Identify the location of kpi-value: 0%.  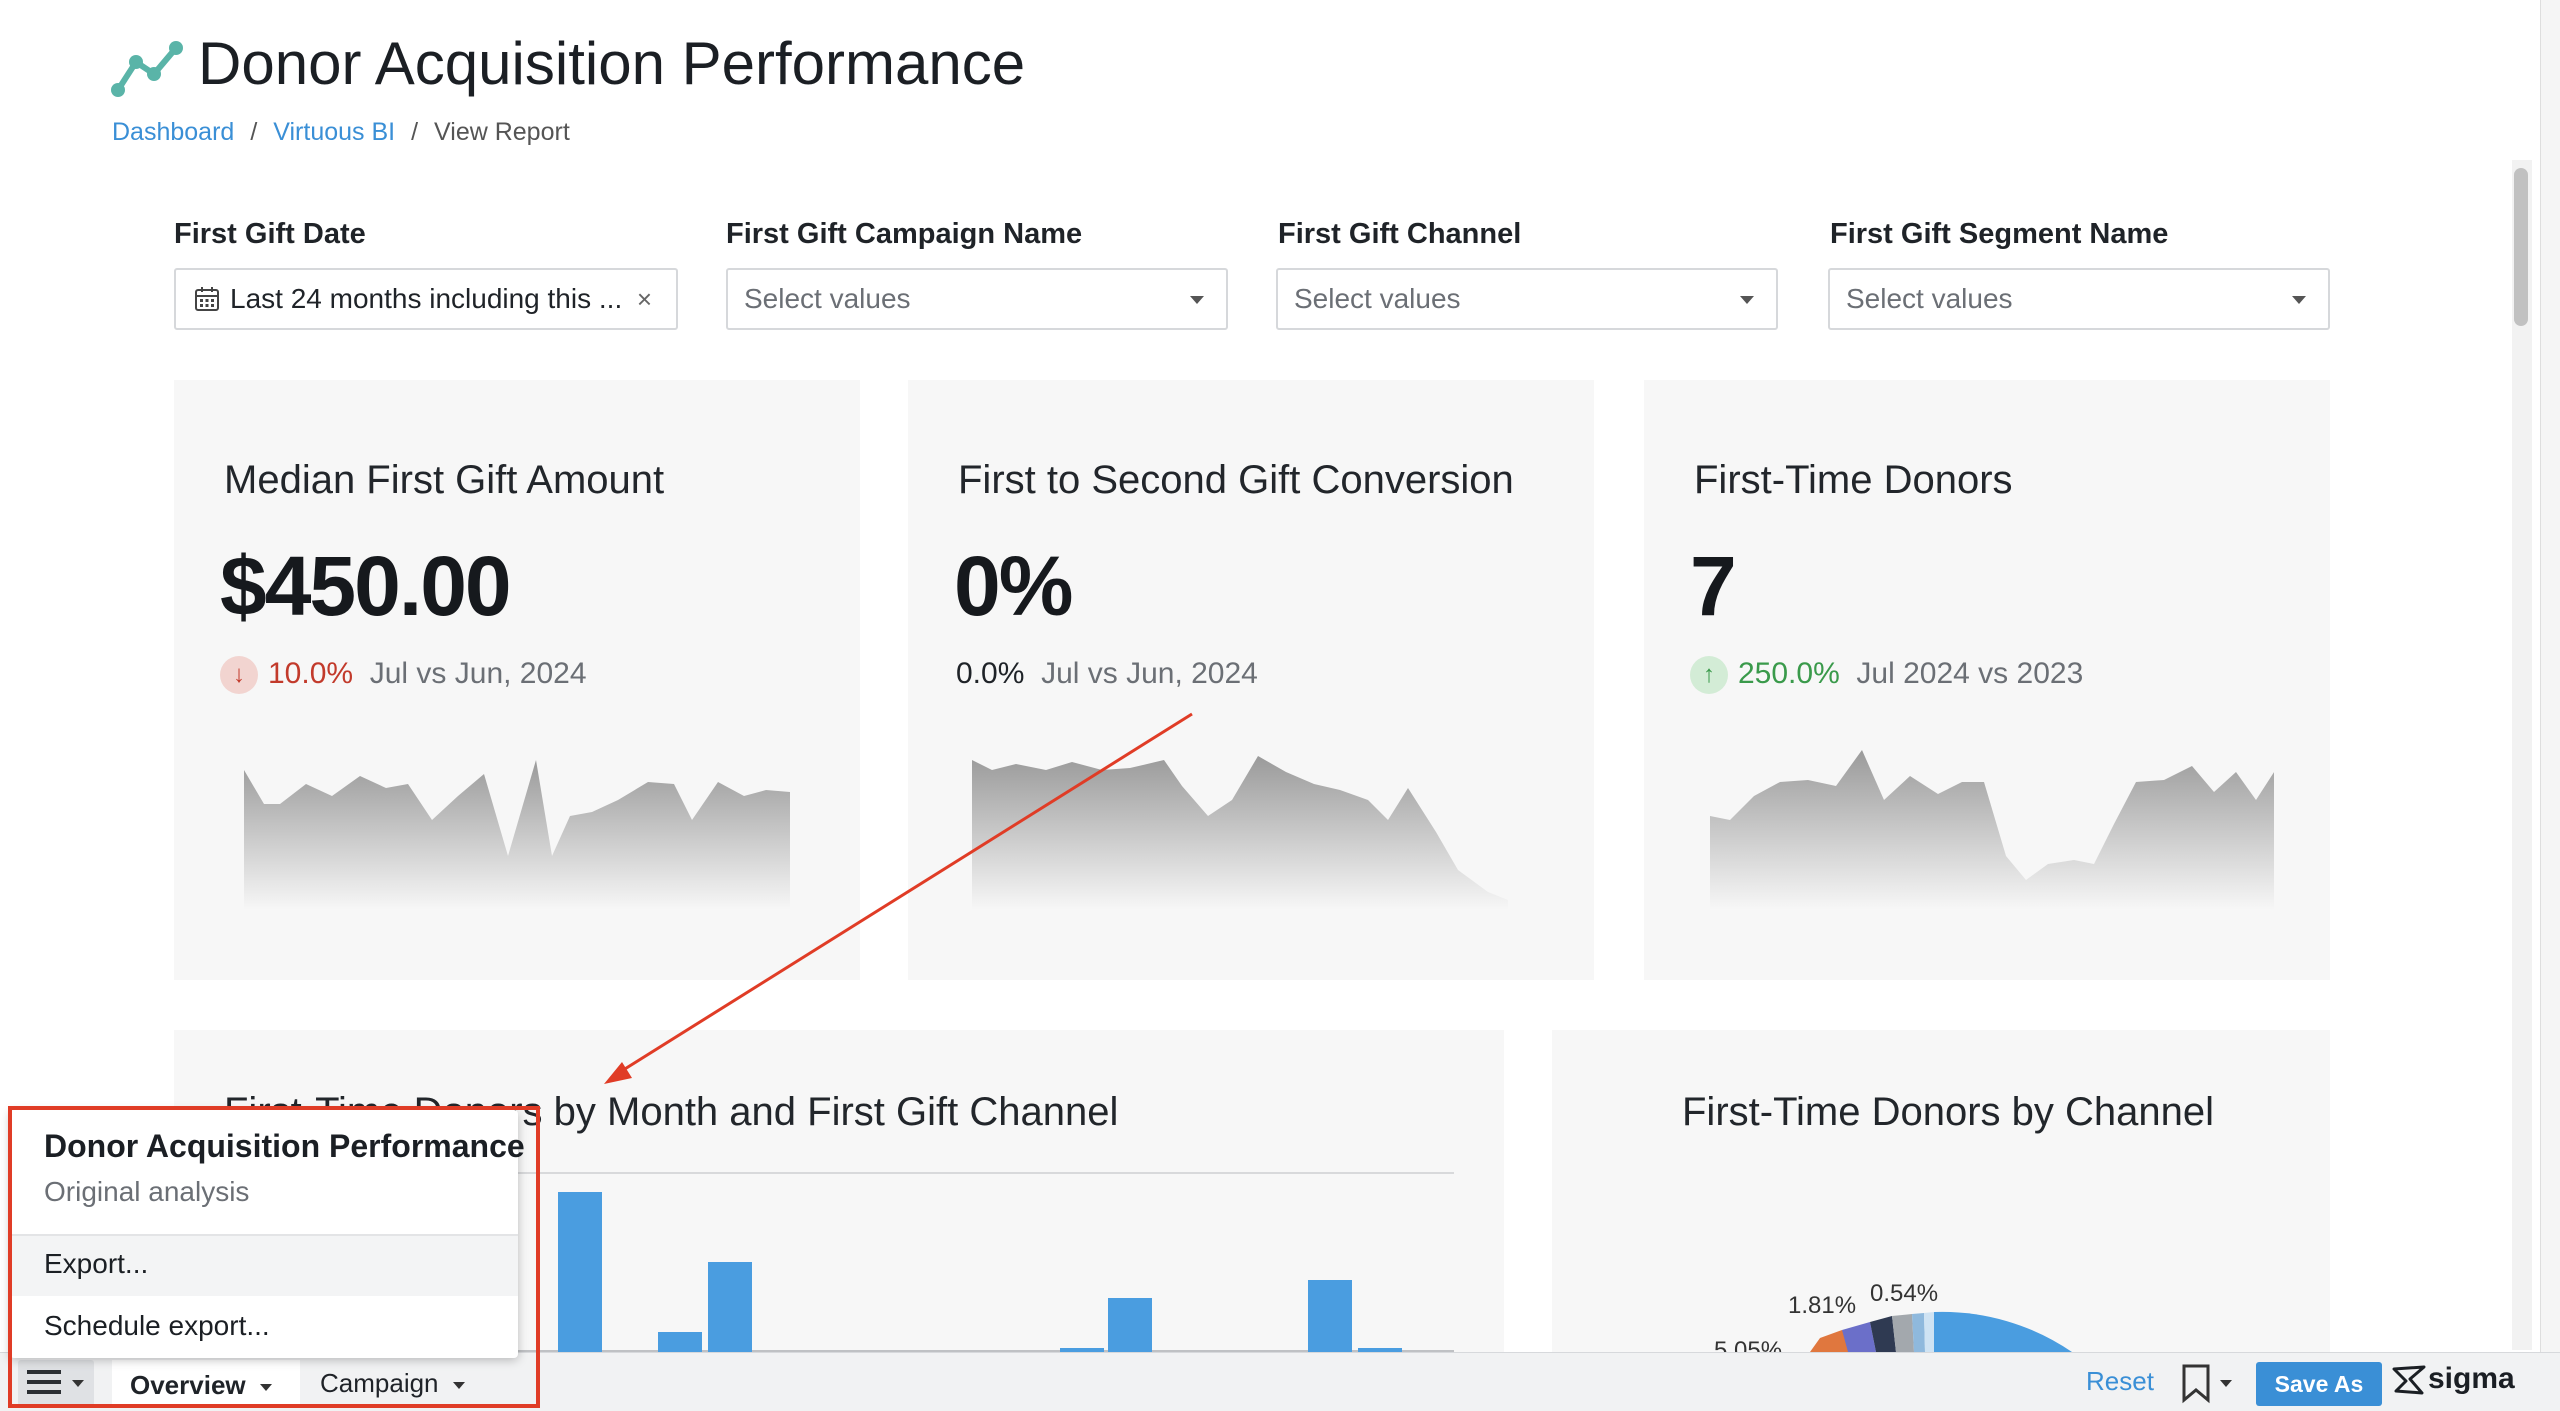
(1013, 586).